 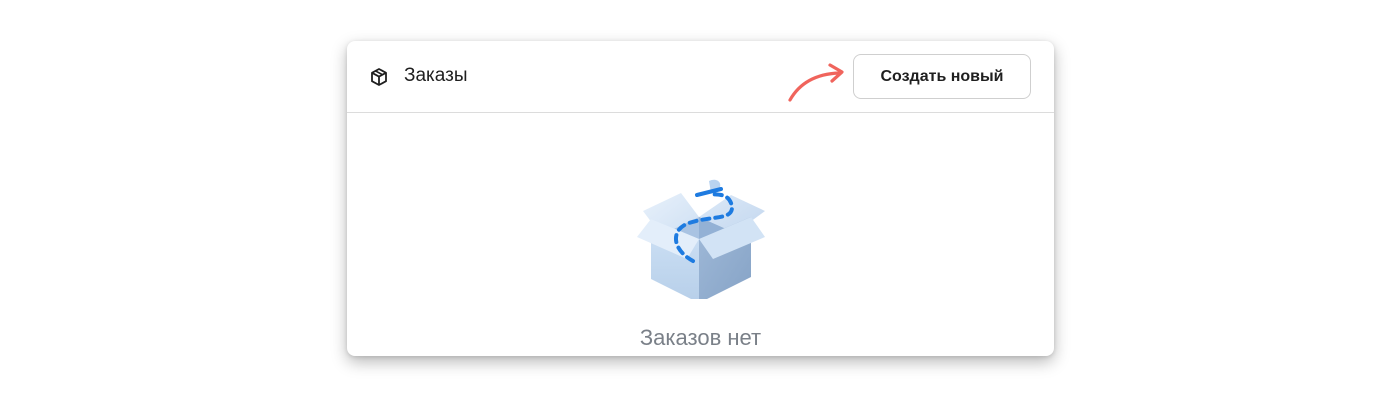 I want to click on package-icon, so click(x=379, y=77).